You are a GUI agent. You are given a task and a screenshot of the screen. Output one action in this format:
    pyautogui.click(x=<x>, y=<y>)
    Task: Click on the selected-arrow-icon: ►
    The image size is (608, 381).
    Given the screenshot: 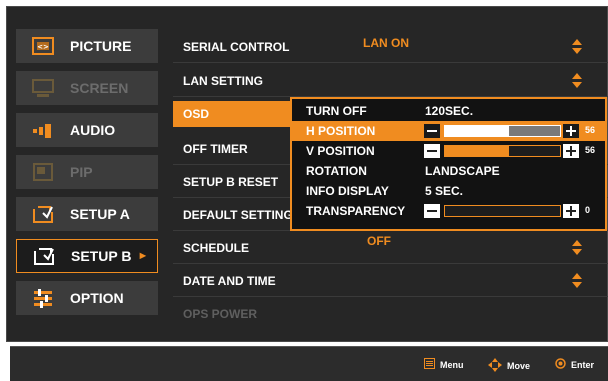 What is the action you would take?
    pyautogui.click(x=143, y=256)
    